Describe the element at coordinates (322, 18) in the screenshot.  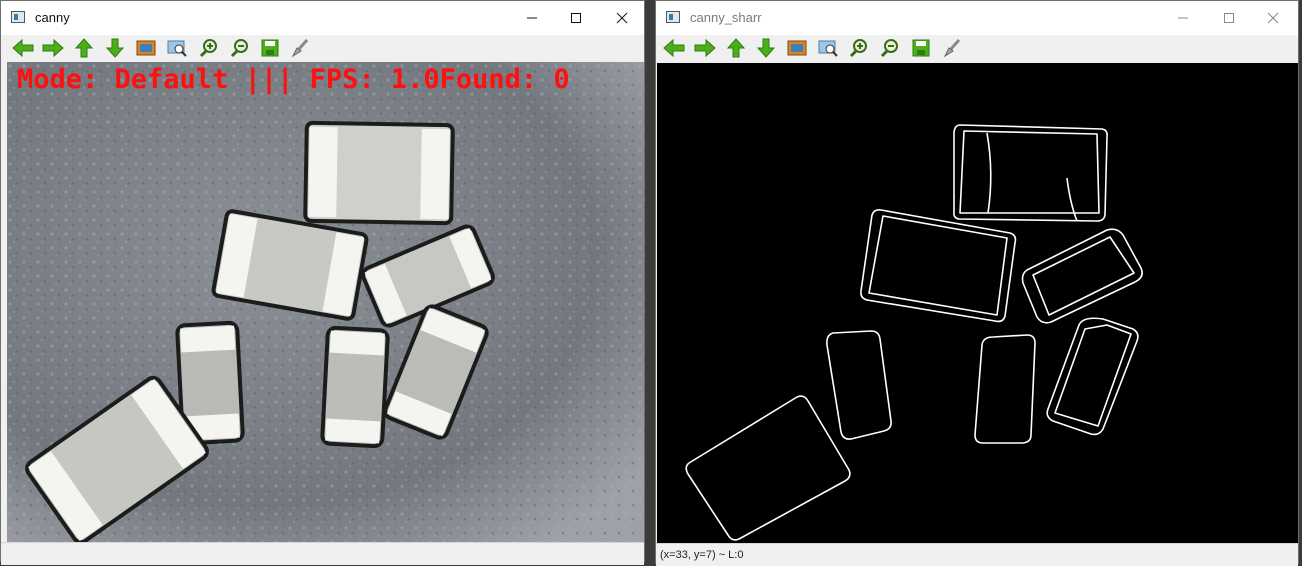
I see `title-bar: canny` at that location.